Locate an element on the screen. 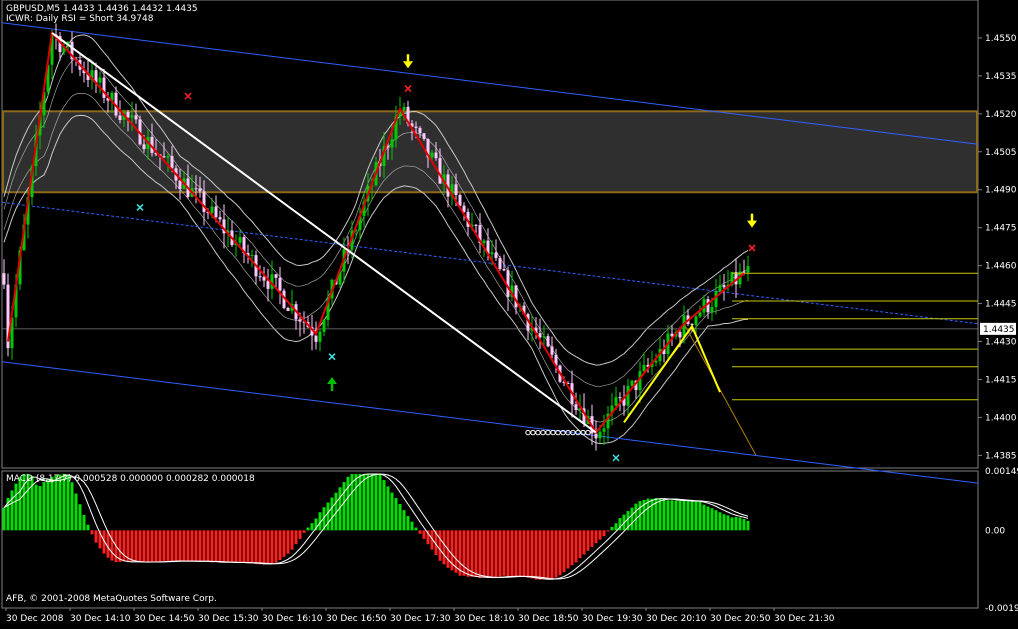  y-tick-label: 1.4430 is located at coordinates (1001, 343).